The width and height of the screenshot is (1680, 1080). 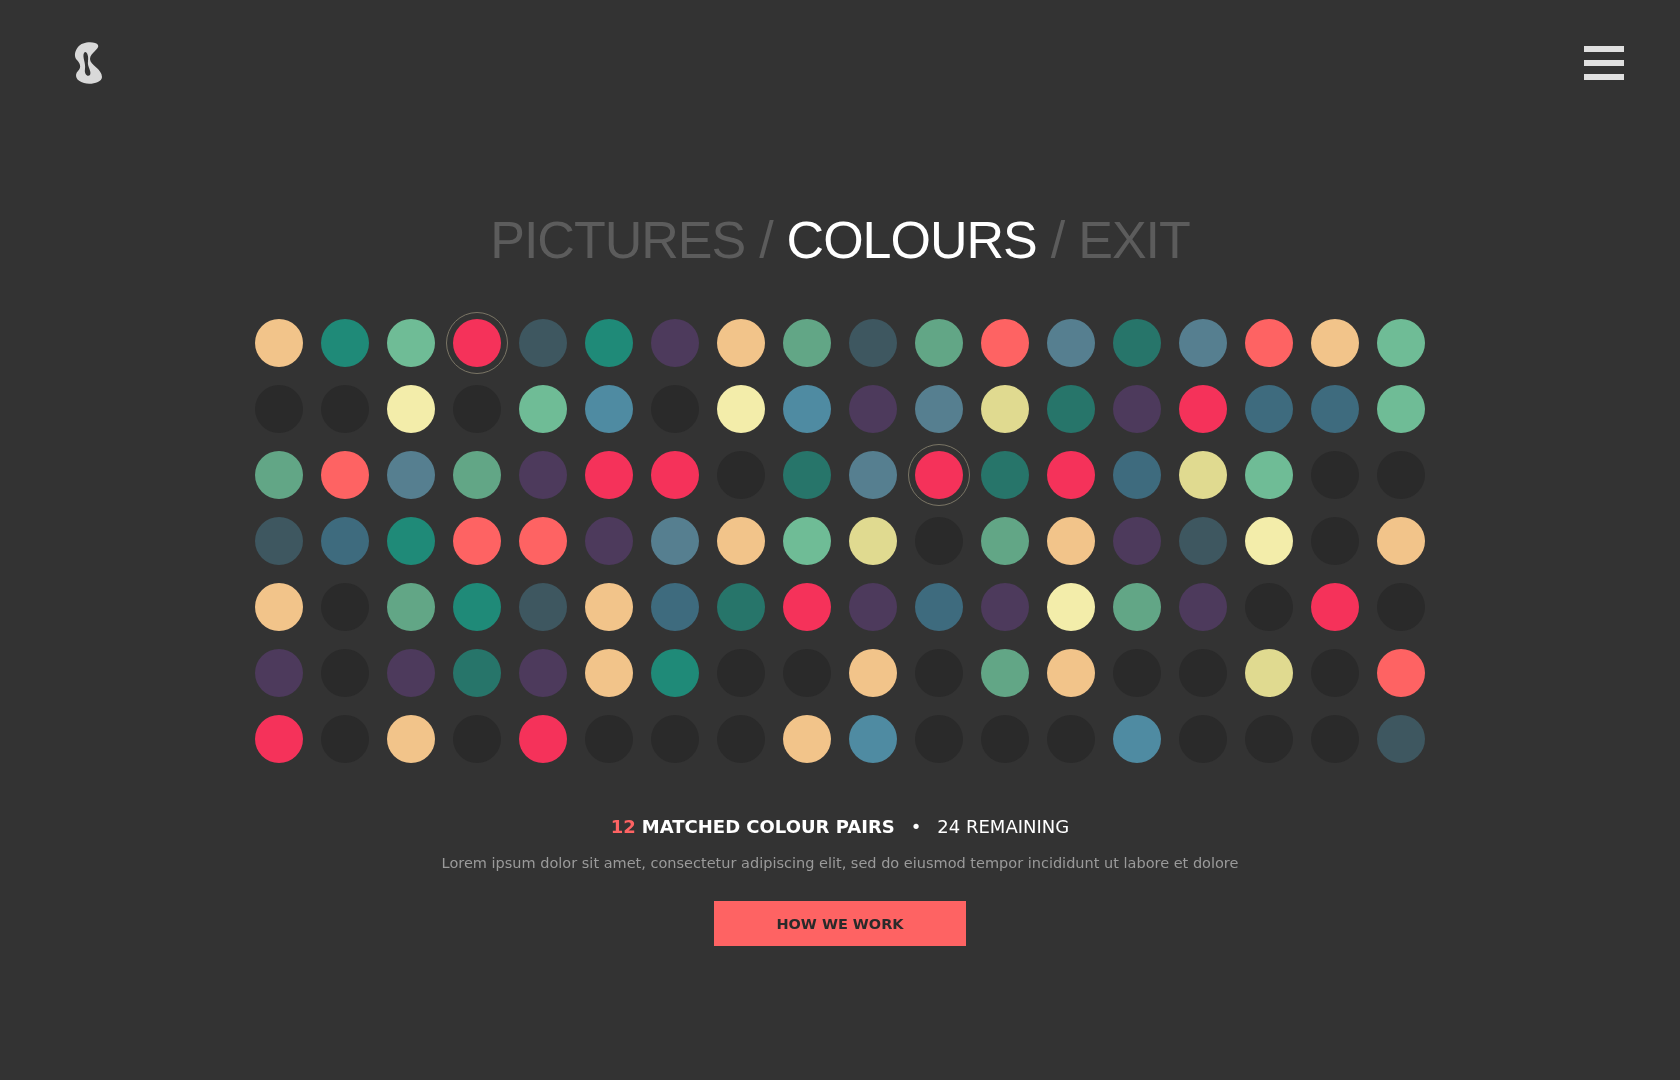 What do you see at coordinates (1604, 63) in the screenshot?
I see `menu-icon` at bounding box center [1604, 63].